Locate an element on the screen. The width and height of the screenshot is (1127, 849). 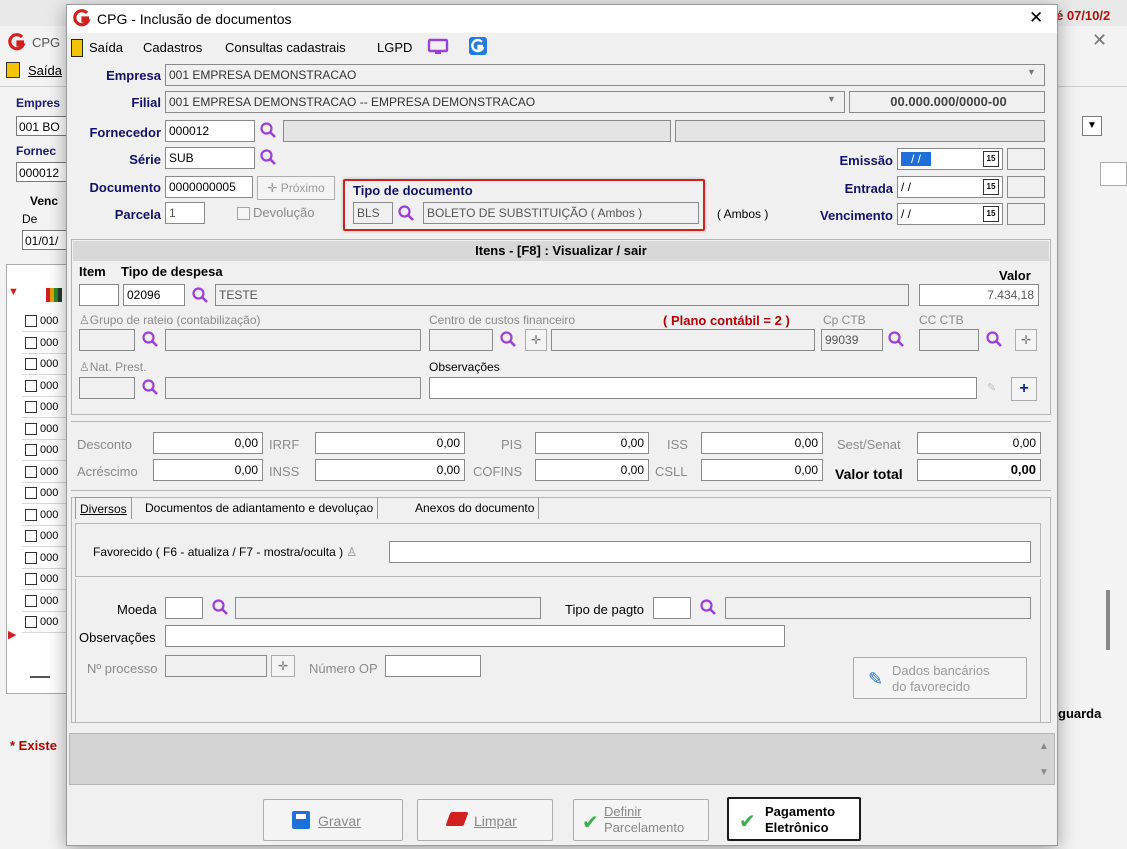
tipo-documento-code: BLS is located at coordinates (373, 213).